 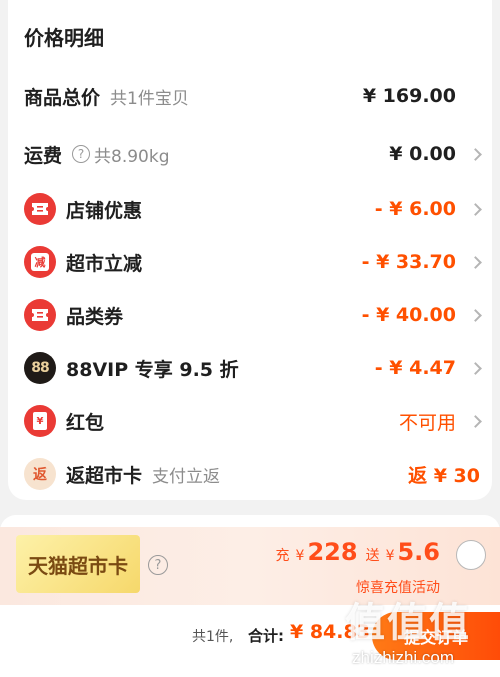 What do you see at coordinates (149, 98) in the screenshot?
I see `row-sub: 共1件宝贝` at bounding box center [149, 98].